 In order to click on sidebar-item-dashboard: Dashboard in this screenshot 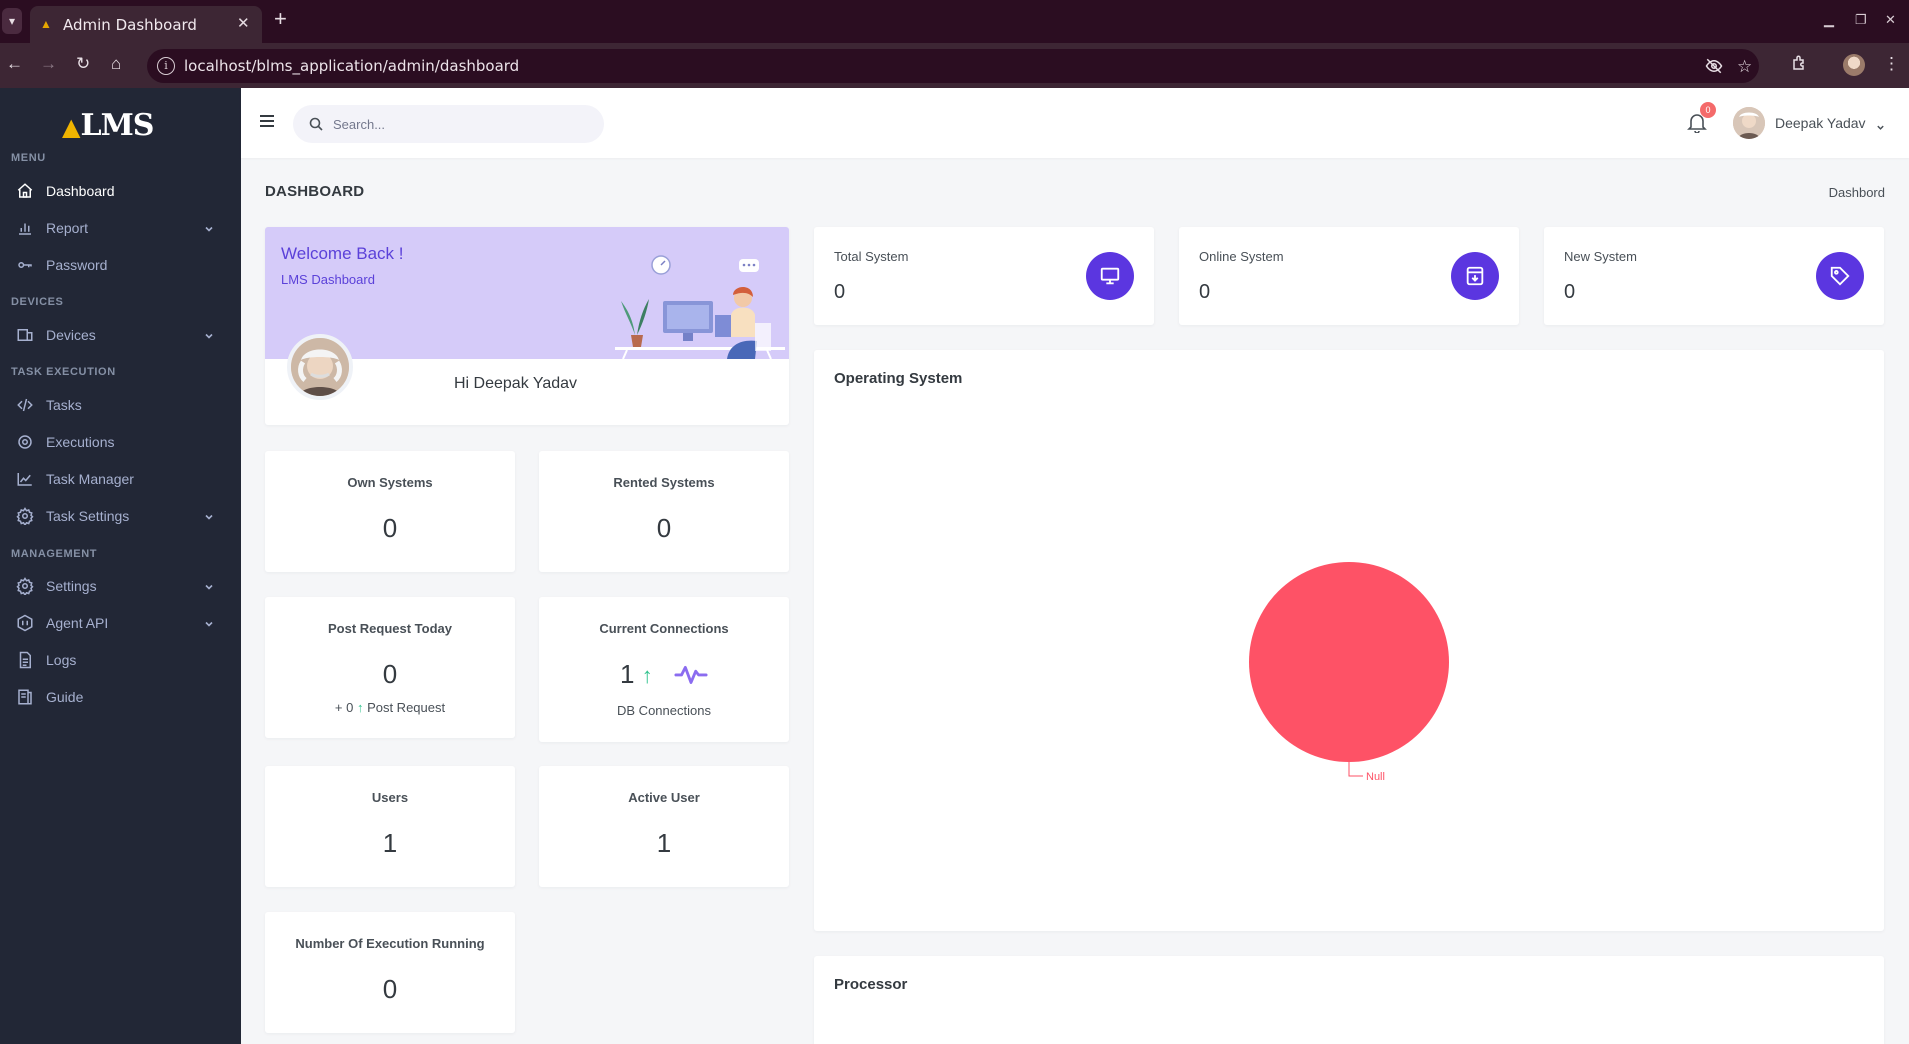, I will do `click(120, 191)`.